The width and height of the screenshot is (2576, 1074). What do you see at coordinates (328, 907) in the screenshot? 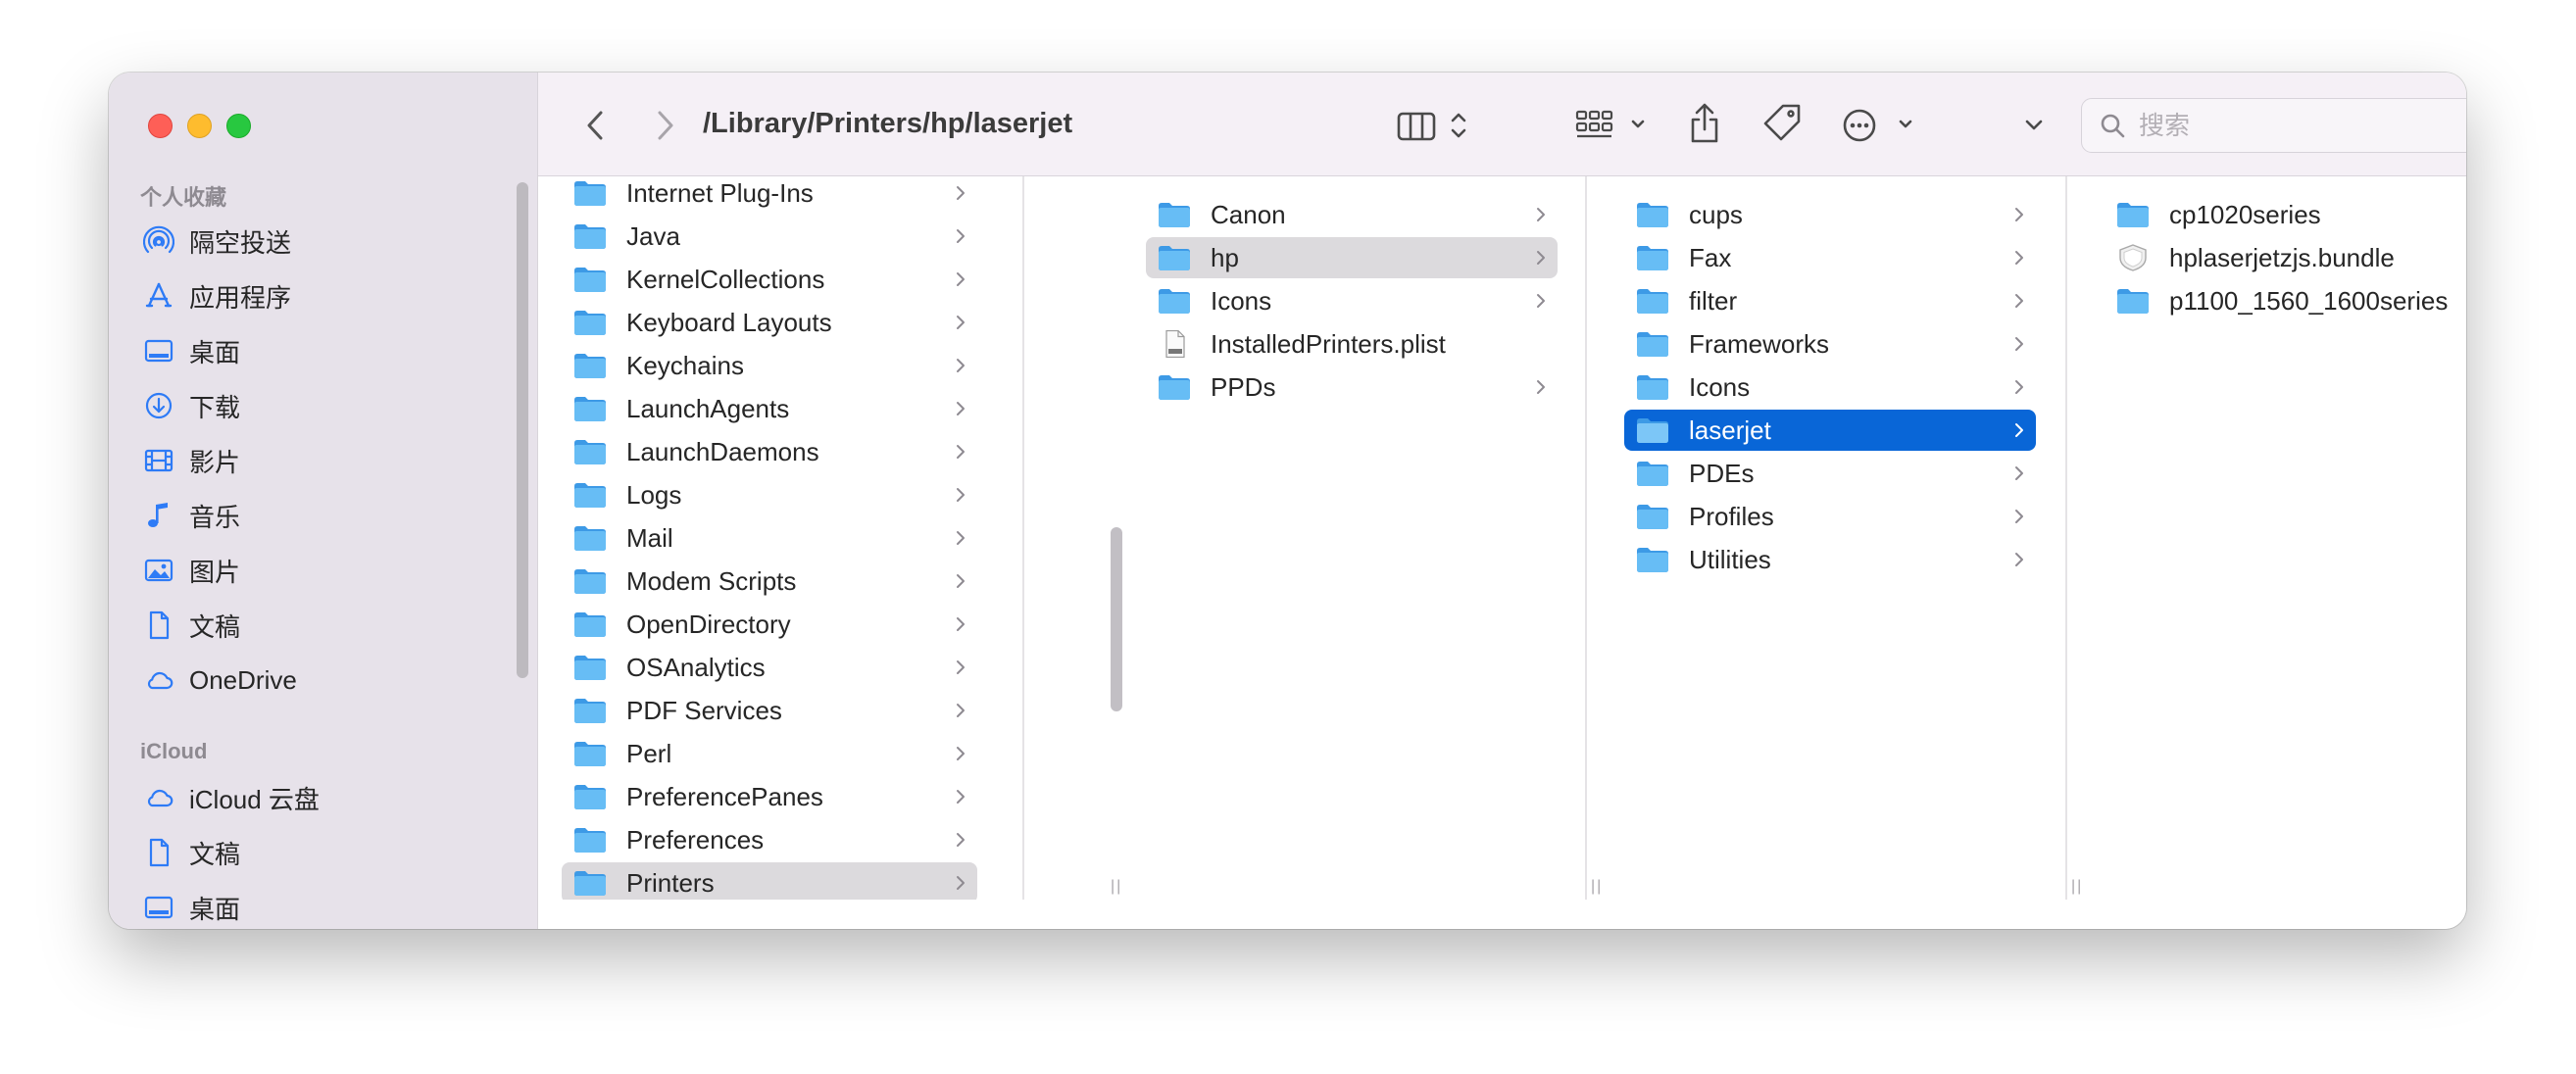
I see `sidebar-item-icloud-desktop: 桌面` at bounding box center [328, 907].